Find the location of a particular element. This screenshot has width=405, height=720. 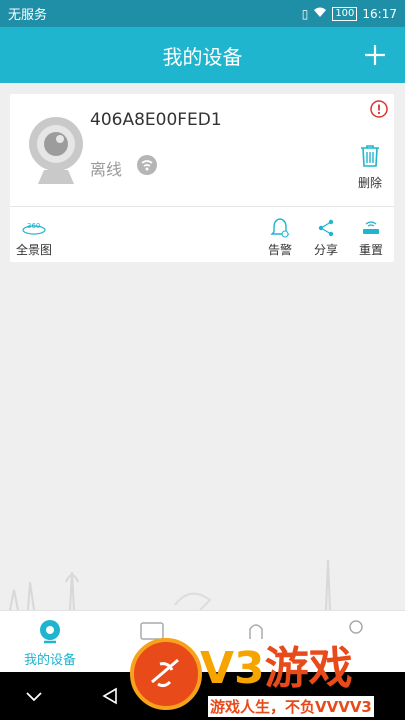

watermark: V3游戏 游戏人生，不负VVVV3 is located at coordinates (261, 678).